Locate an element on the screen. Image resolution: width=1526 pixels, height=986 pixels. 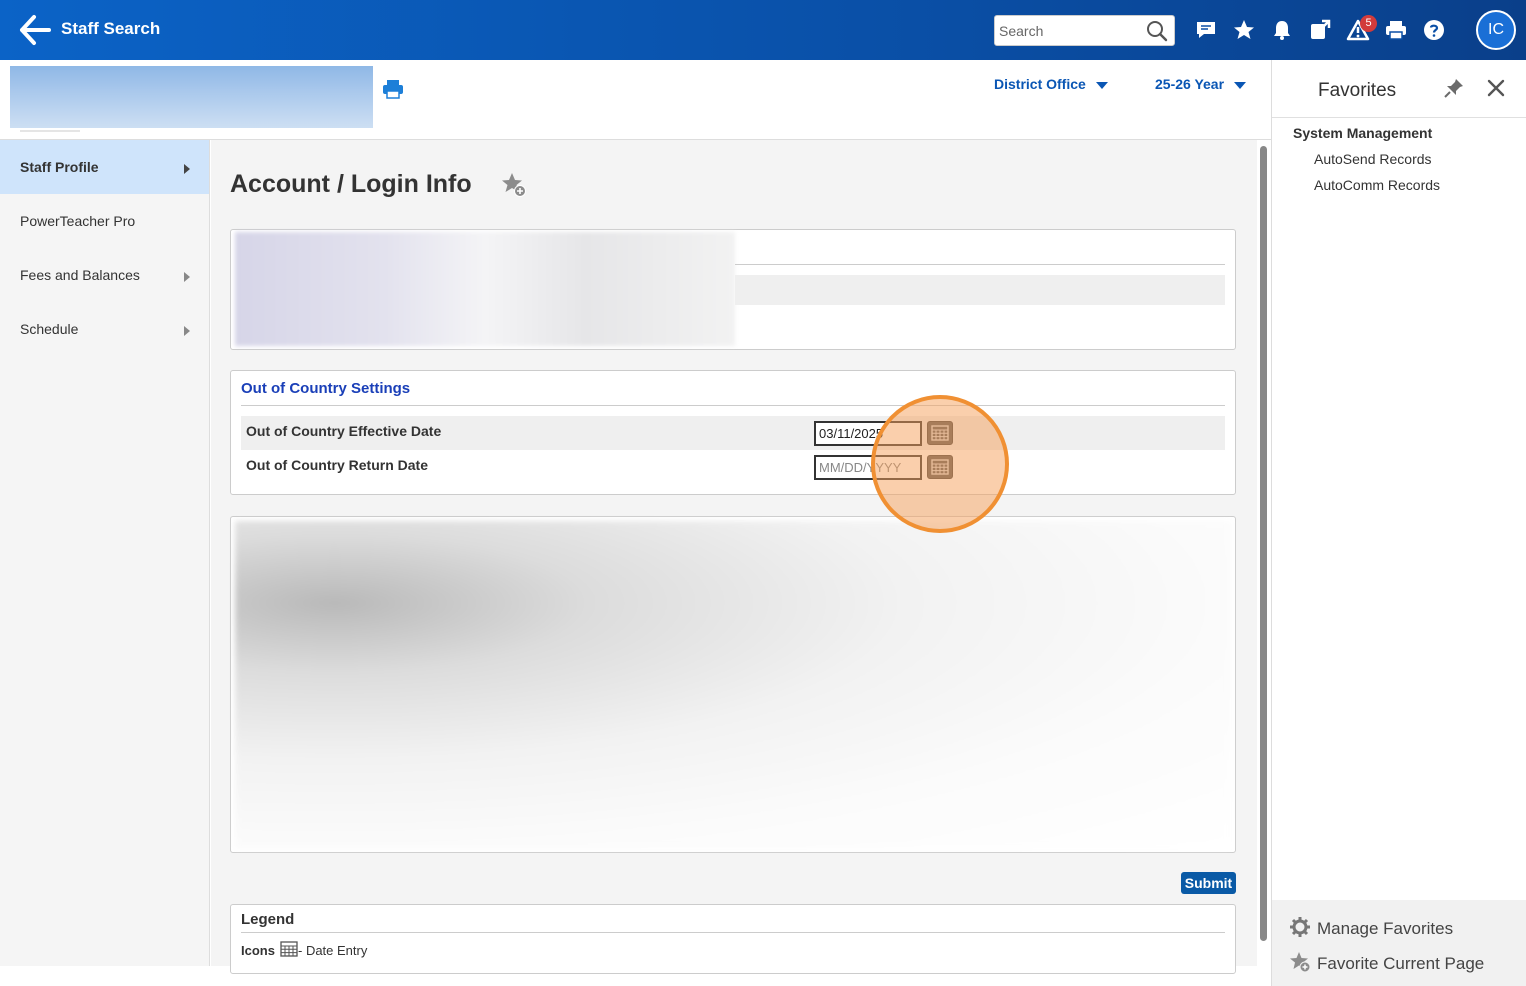
redacted-info-panel is located at coordinates (733, 289).